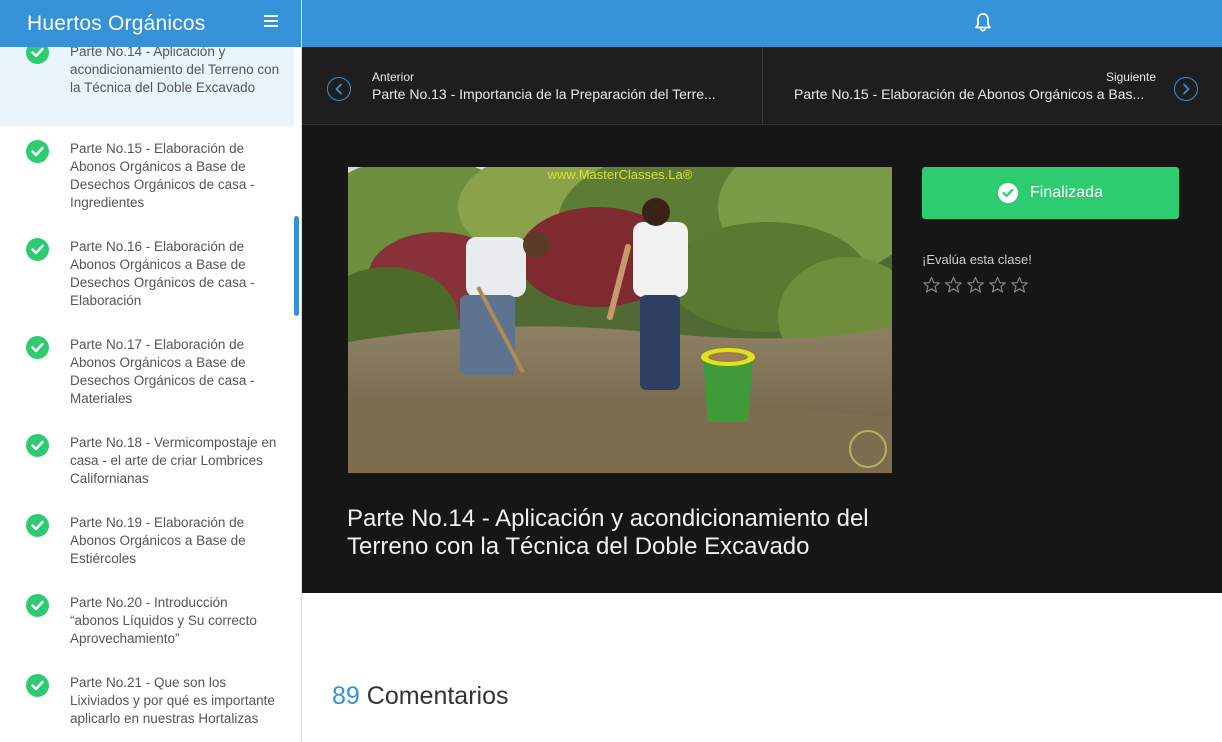 This screenshot has height=742, width=1222. I want to click on chevron-right-icon, so click(1186, 89).